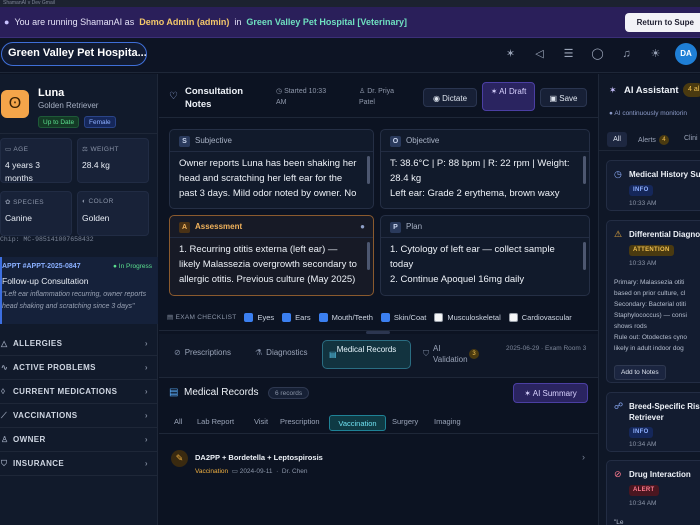 The width and height of the screenshot is (700, 525). What do you see at coordinates (640, 372) in the screenshot?
I see `add-to-notes-button: Add to Notes` at bounding box center [640, 372].